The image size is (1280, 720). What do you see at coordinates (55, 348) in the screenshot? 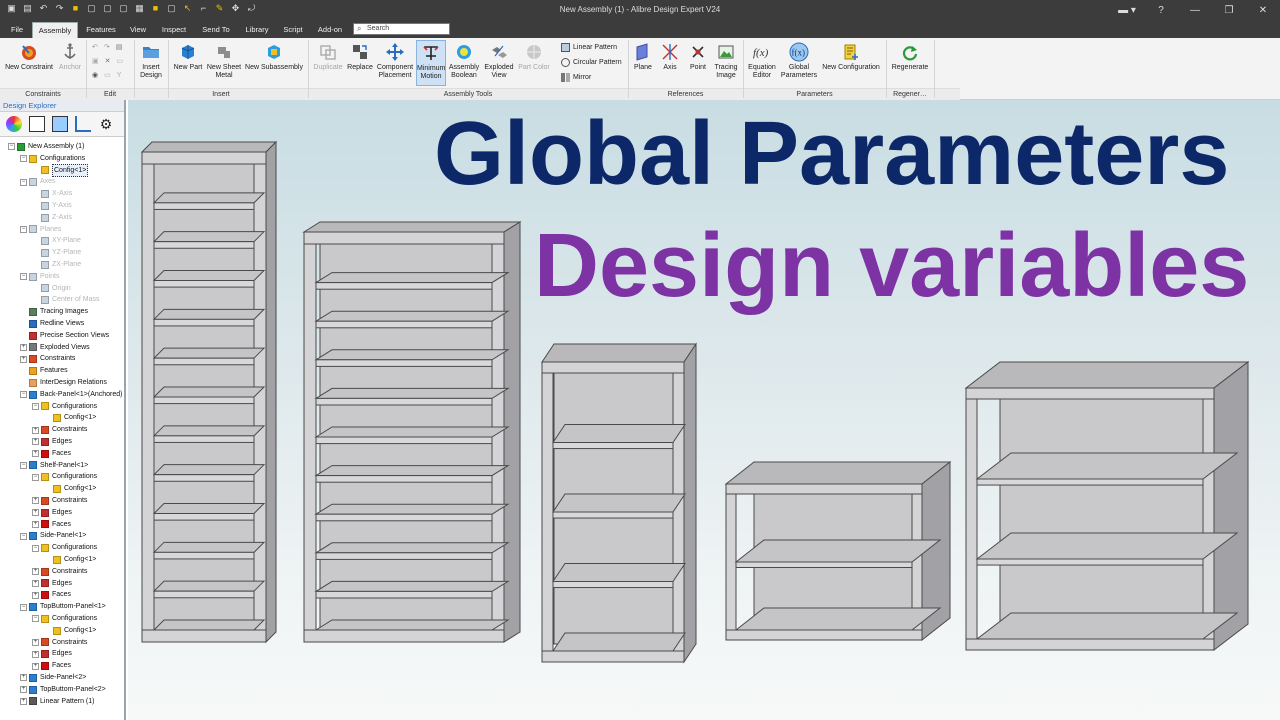
I see `tree-item: + Exploded Views` at bounding box center [55, 348].